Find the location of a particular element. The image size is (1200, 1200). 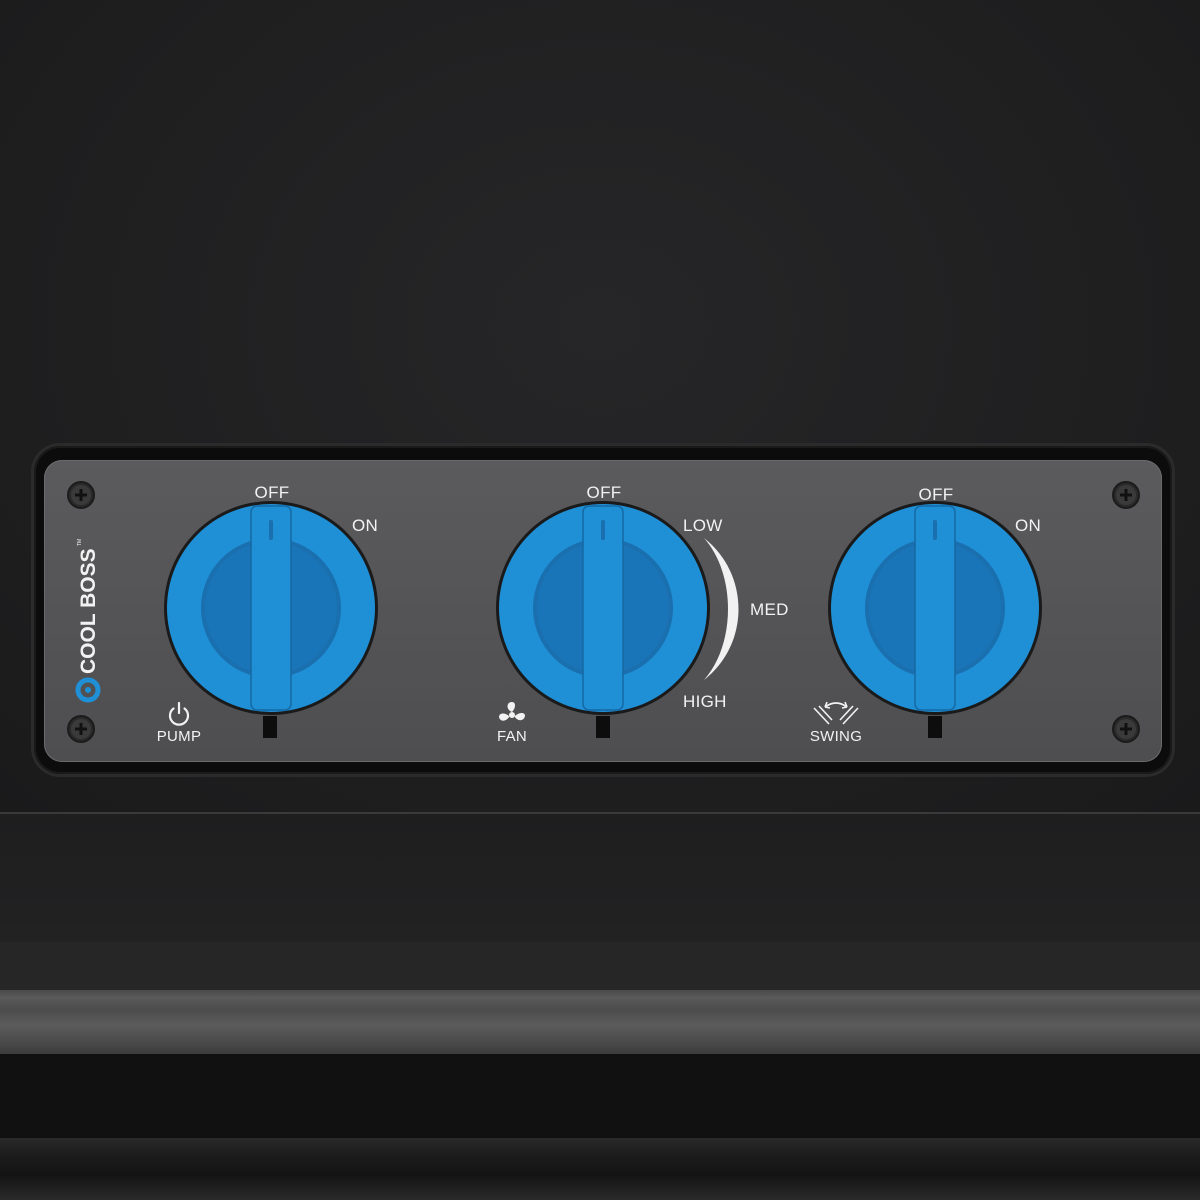

housing-base-band is located at coordinates (600, 1169).